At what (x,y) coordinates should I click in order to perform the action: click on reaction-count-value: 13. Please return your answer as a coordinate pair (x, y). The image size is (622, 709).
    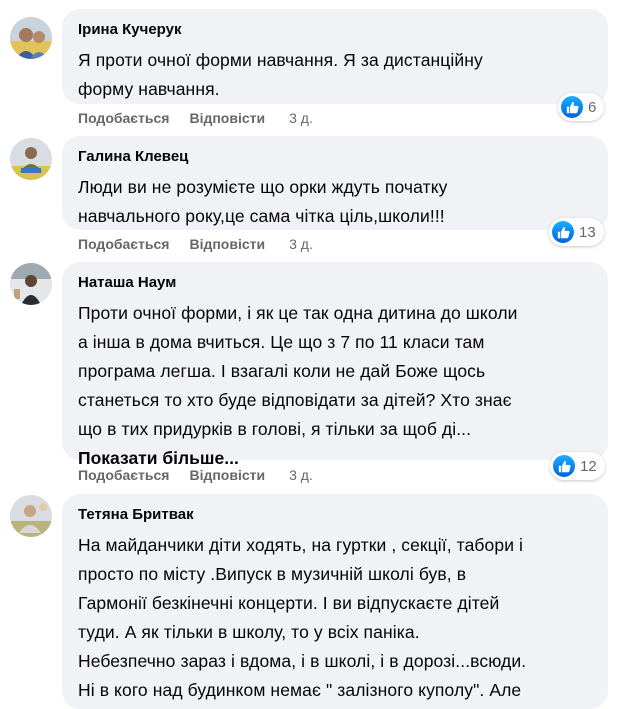
    Looking at the image, I should click on (587, 232).